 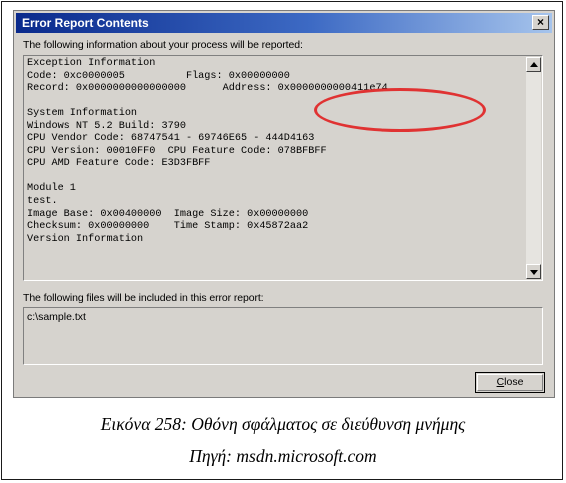 What do you see at coordinates (540, 22) in the screenshot?
I see `close-window-icon: ×` at bounding box center [540, 22].